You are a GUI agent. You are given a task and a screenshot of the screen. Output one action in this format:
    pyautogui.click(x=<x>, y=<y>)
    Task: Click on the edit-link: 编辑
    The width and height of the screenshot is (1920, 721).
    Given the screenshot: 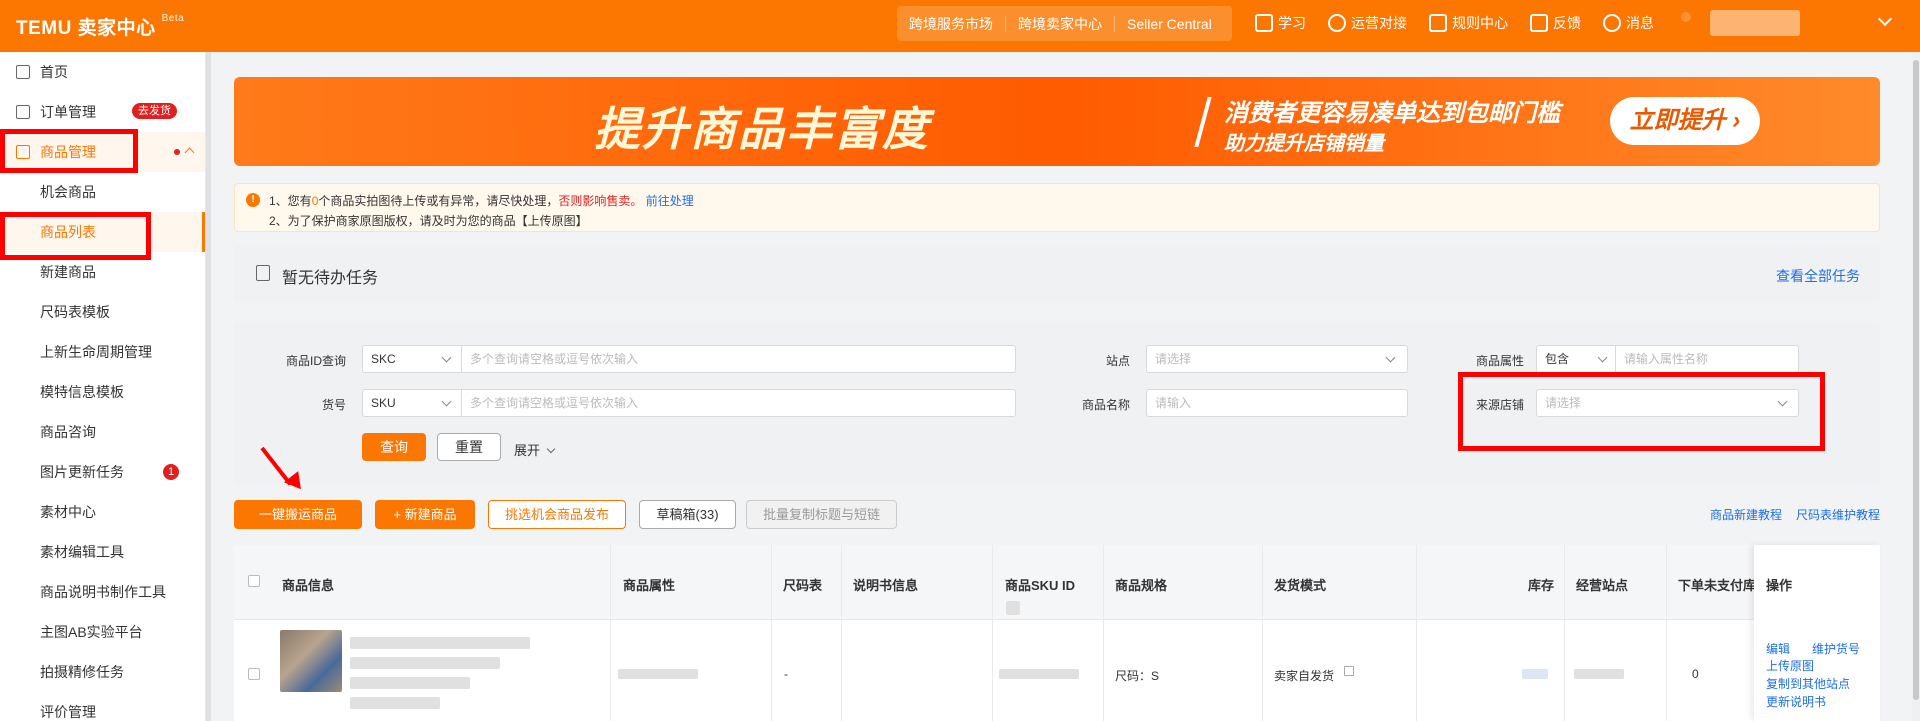 What is the action you would take?
    pyautogui.click(x=1778, y=648)
    